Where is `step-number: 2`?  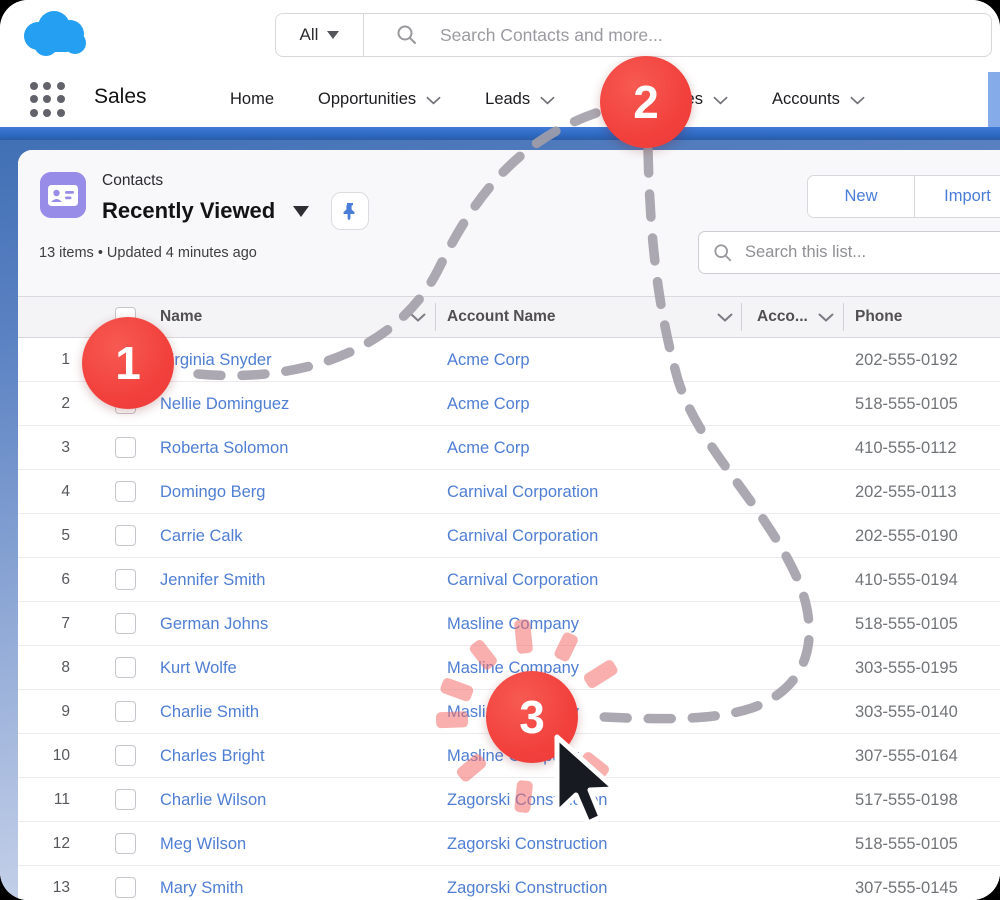
step-number: 2 is located at coordinates (646, 102).